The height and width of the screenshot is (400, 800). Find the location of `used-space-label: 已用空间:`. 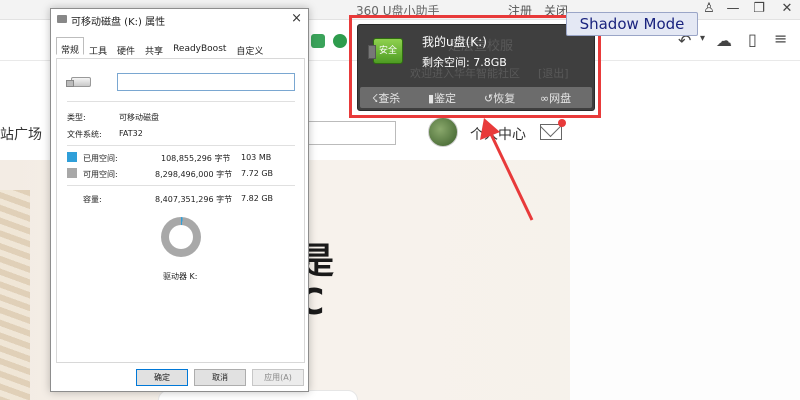

used-space-label: 已用空间: is located at coordinates (100, 158).